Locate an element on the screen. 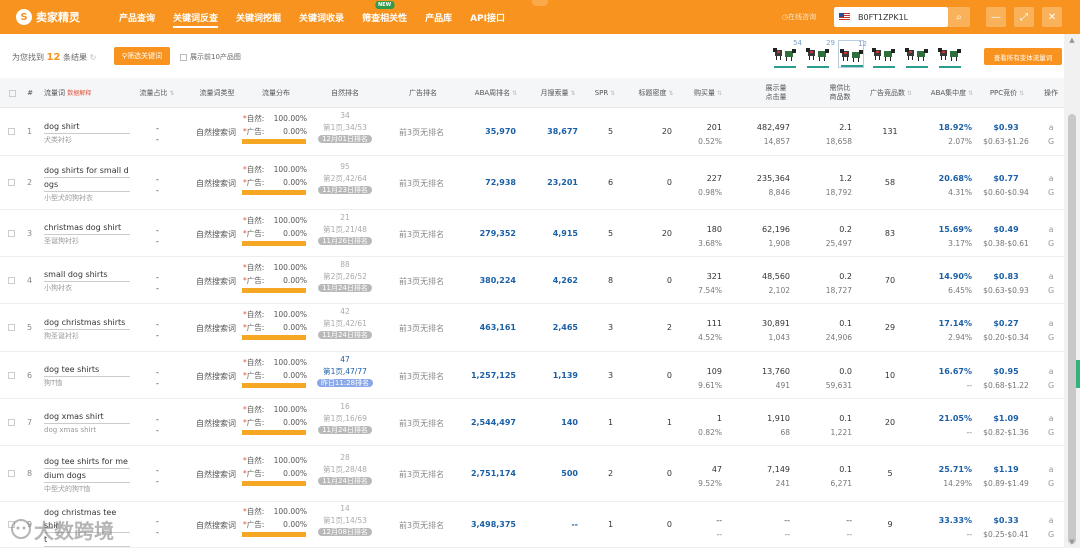 This screenshot has height=548, width=1080. monthly-search: 1,139 is located at coordinates (558, 375).